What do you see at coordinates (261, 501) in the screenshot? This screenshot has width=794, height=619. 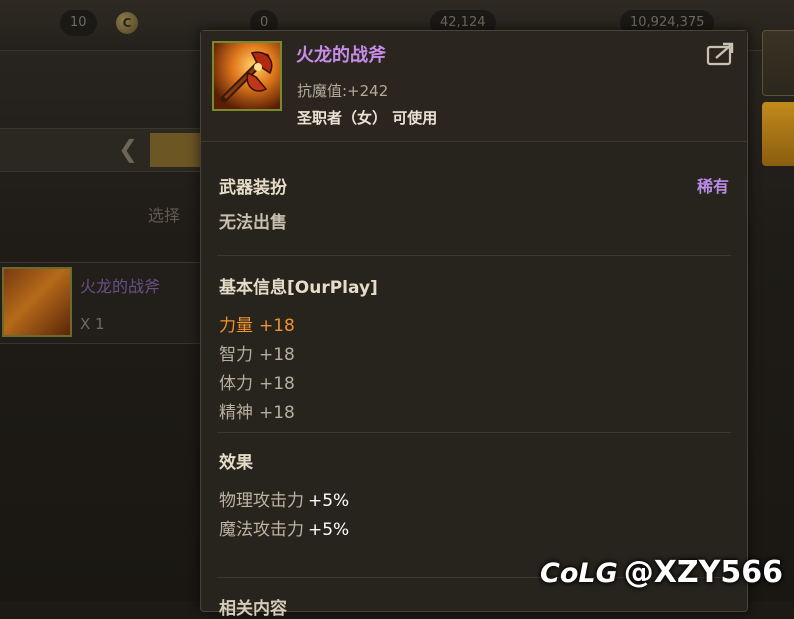 I see `effect-name: 物理攻击力` at bounding box center [261, 501].